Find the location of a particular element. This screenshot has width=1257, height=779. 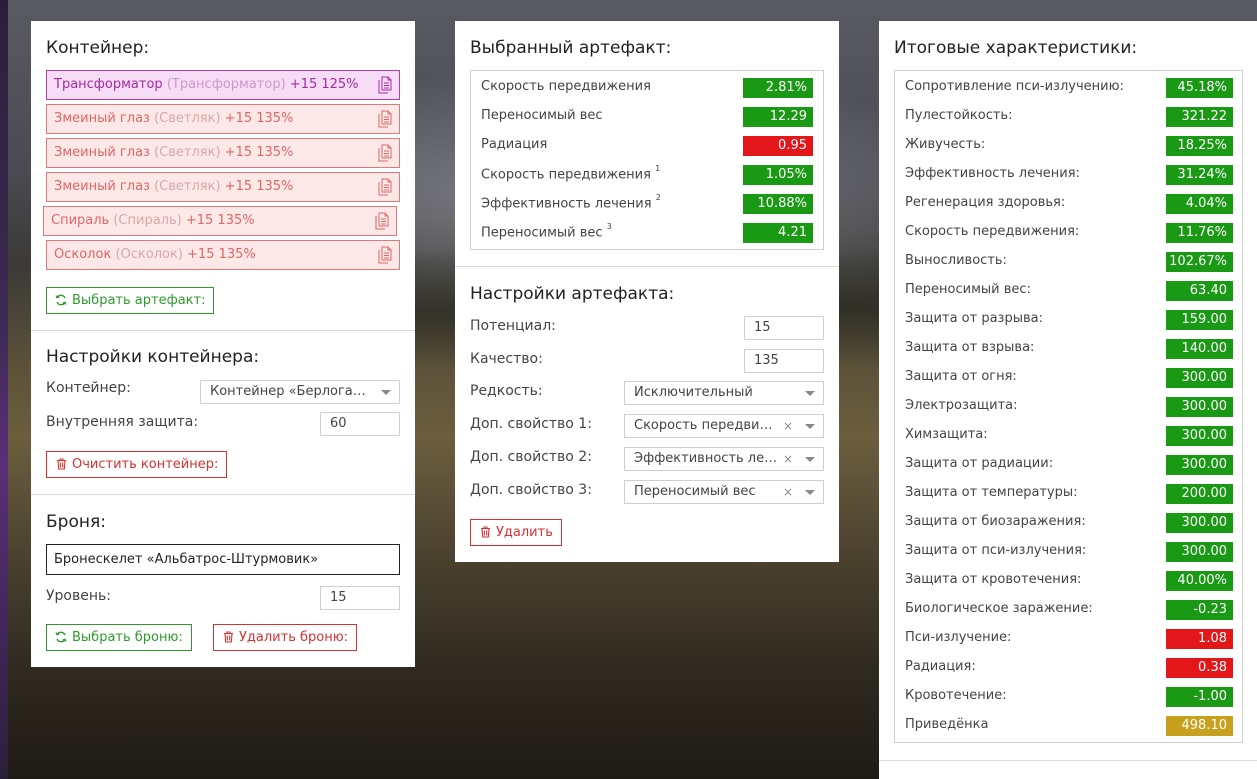

total-stat-name: Защита от биозаражения: is located at coordinates (995, 521).